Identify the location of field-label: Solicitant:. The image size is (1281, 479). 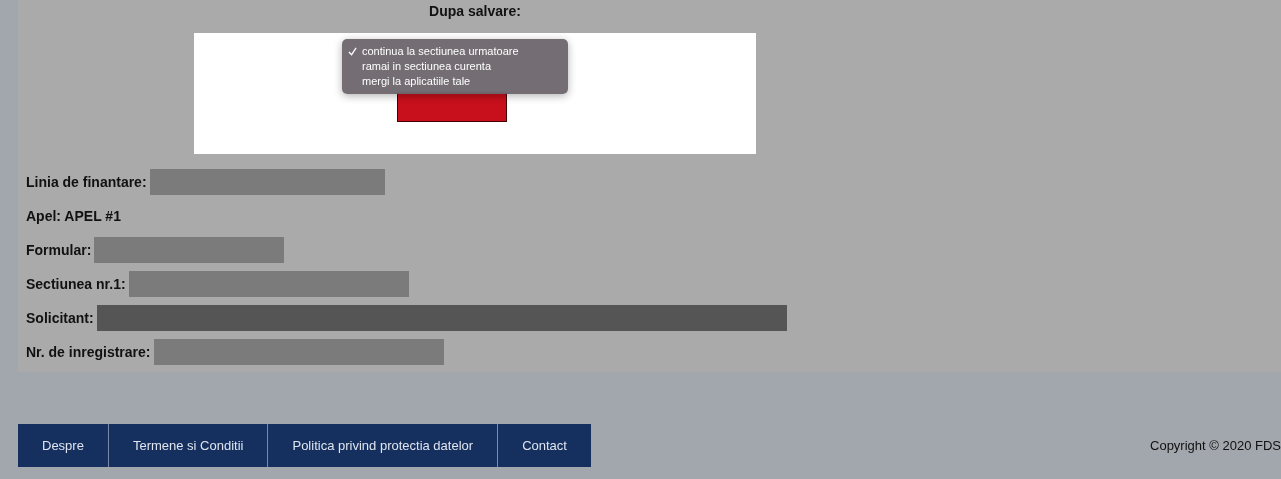
(60, 318).